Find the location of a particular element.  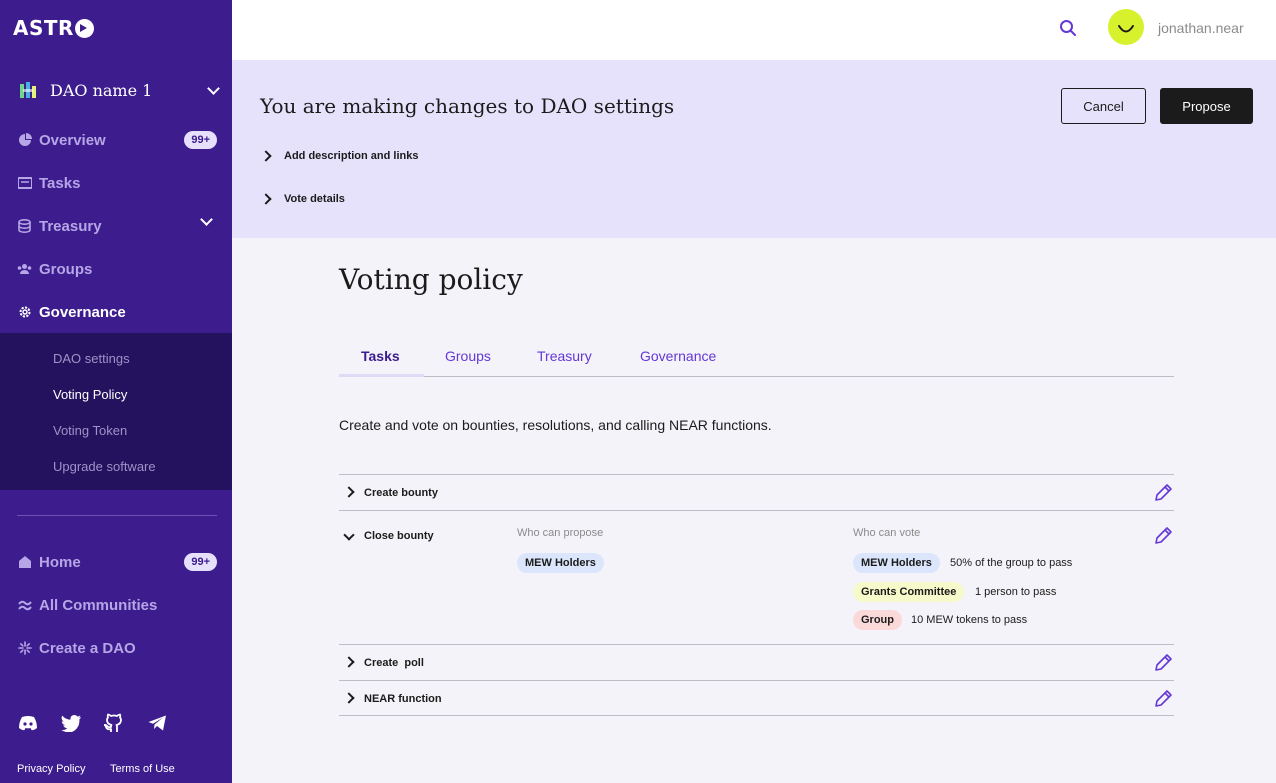

pie-chart-icon is located at coordinates (24, 140).